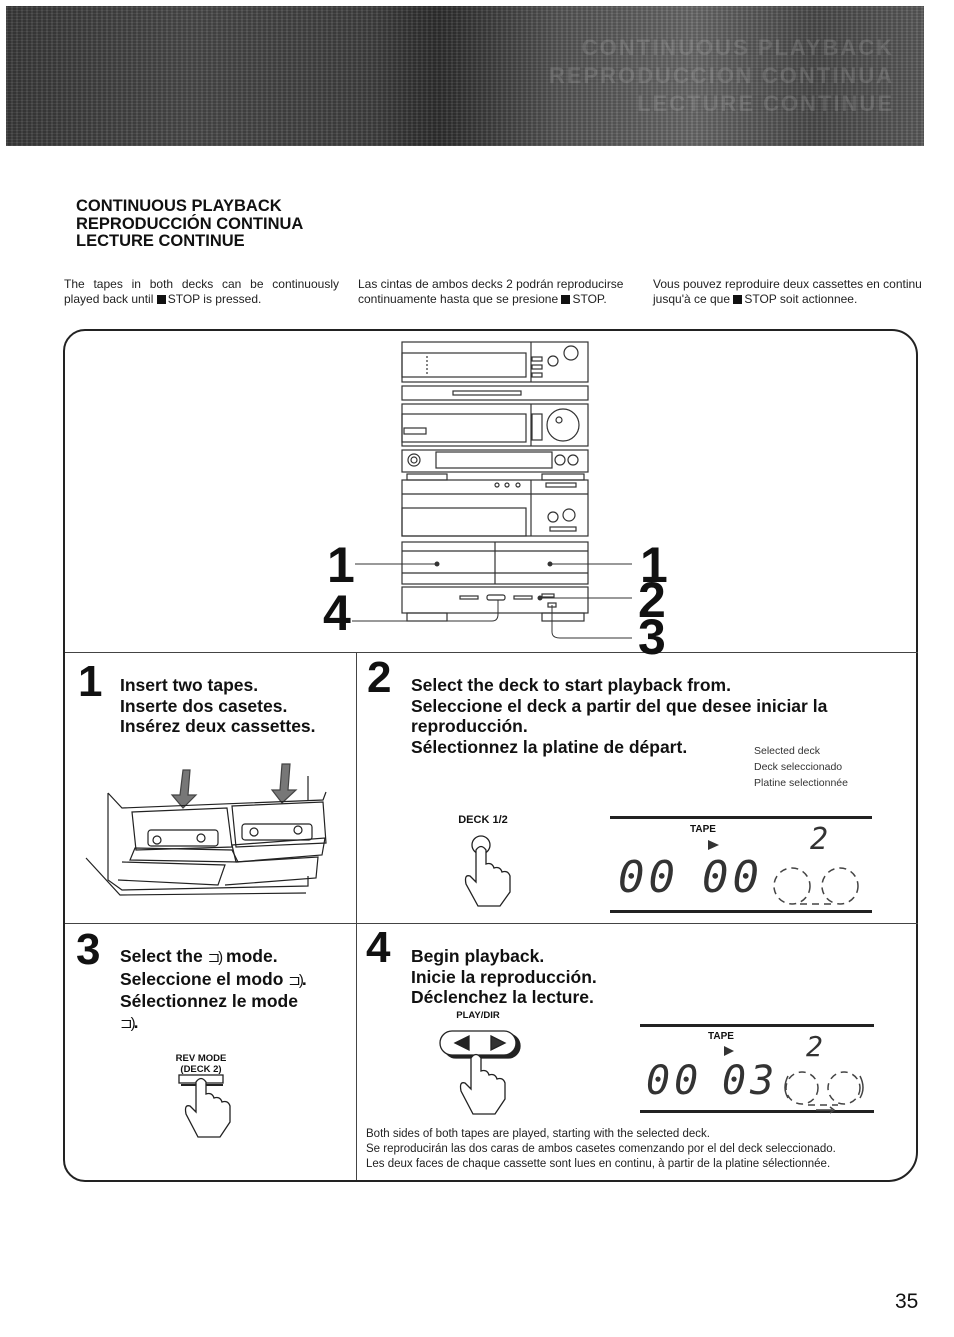 The width and height of the screenshot is (954, 1337). I want to click on hand-pointer-icon, so click(482, 1084).